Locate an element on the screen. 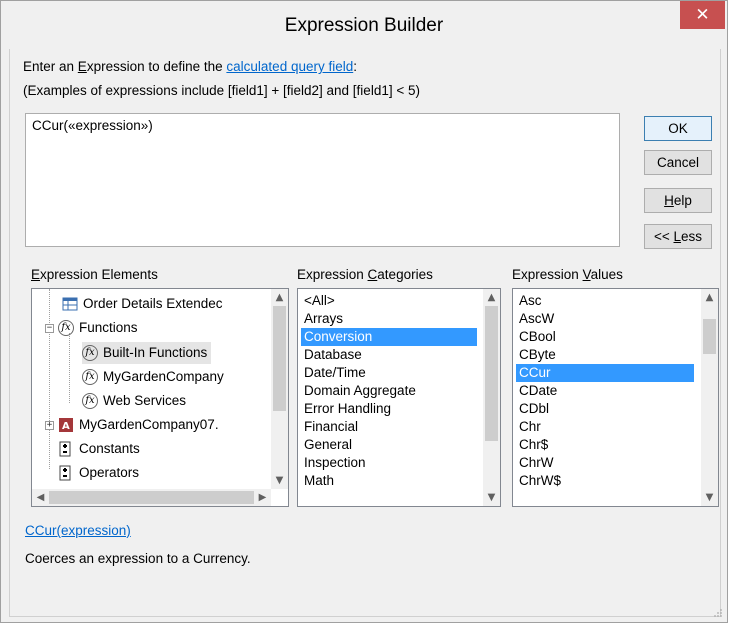 The width and height of the screenshot is (730, 625). dialog-title: Expression Builder is located at coordinates (364, 25).